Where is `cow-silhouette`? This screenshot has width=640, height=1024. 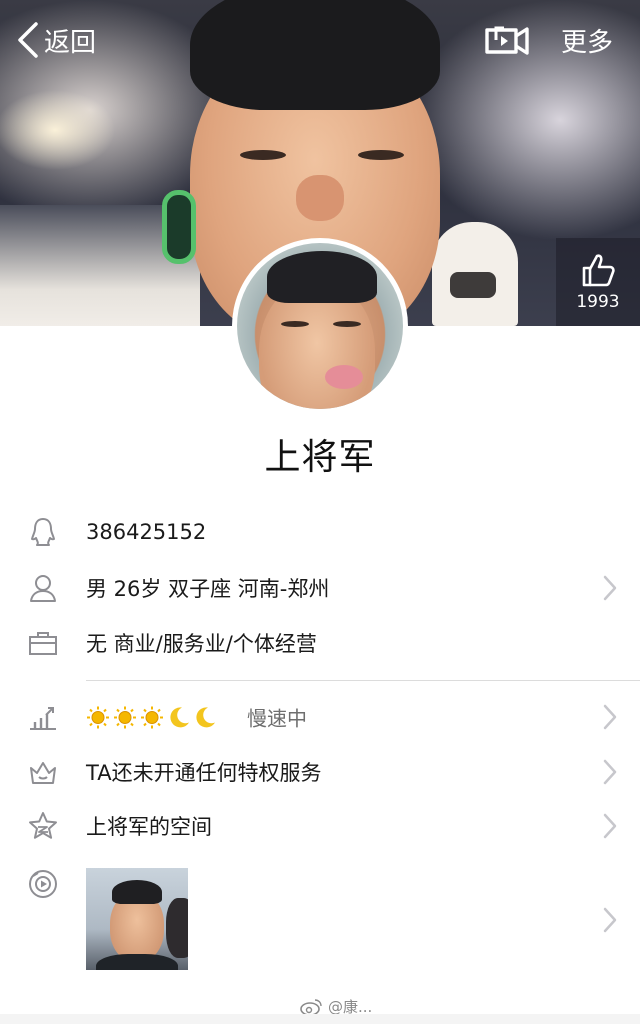
cow-silhouette is located at coordinates (473, 285).